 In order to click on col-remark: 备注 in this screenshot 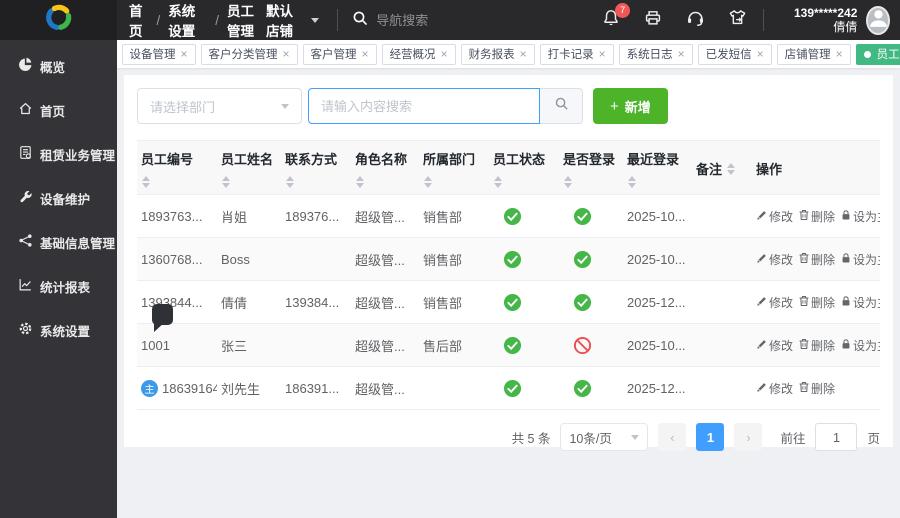, I will do `click(722, 167)`.